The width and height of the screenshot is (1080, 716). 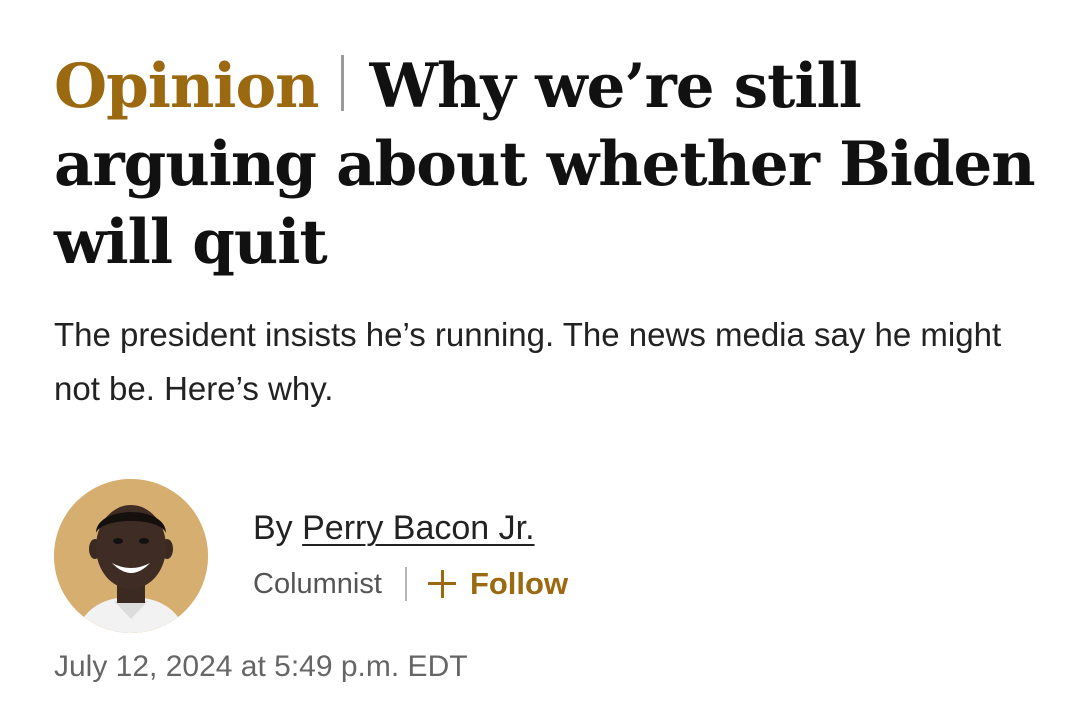 I want to click on by-prefix: By, so click(x=278, y=528).